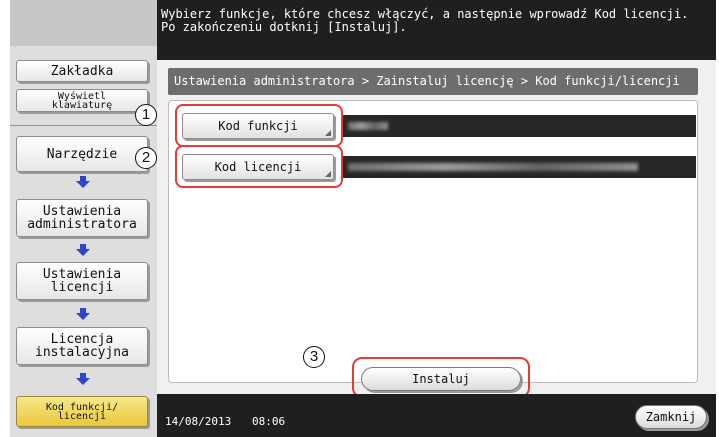  What do you see at coordinates (671, 417) in the screenshot?
I see `close-button: Zamknij` at bounding box center [671, 417].